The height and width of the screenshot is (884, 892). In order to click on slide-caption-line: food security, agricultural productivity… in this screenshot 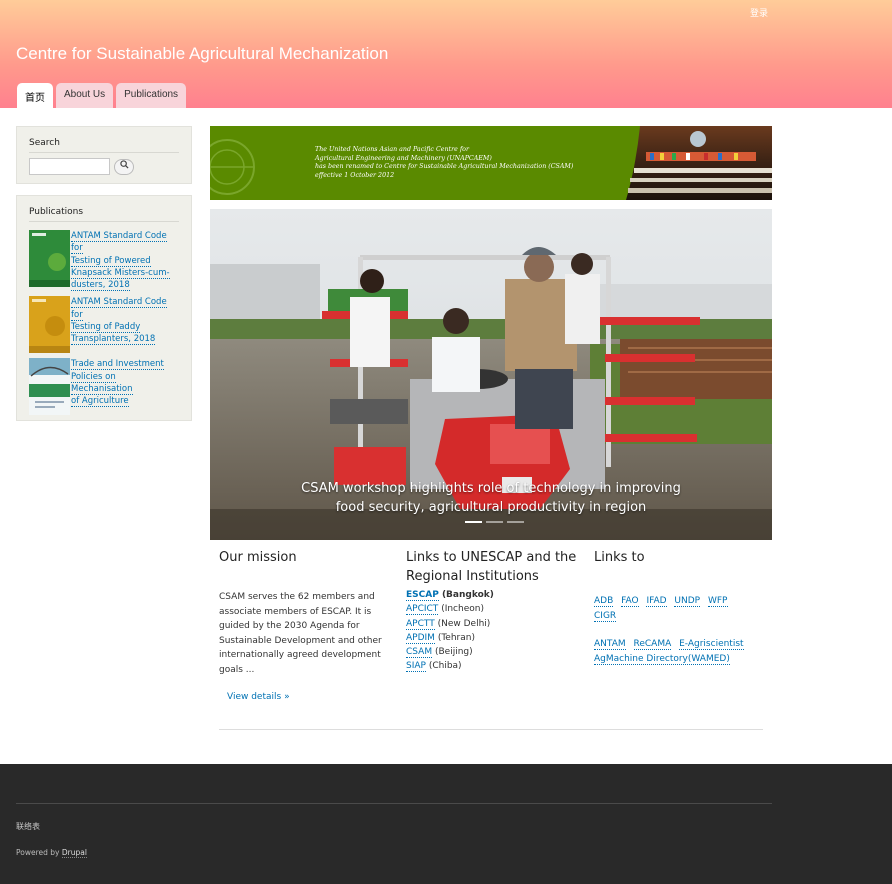, I will do `click(491, 507)`.